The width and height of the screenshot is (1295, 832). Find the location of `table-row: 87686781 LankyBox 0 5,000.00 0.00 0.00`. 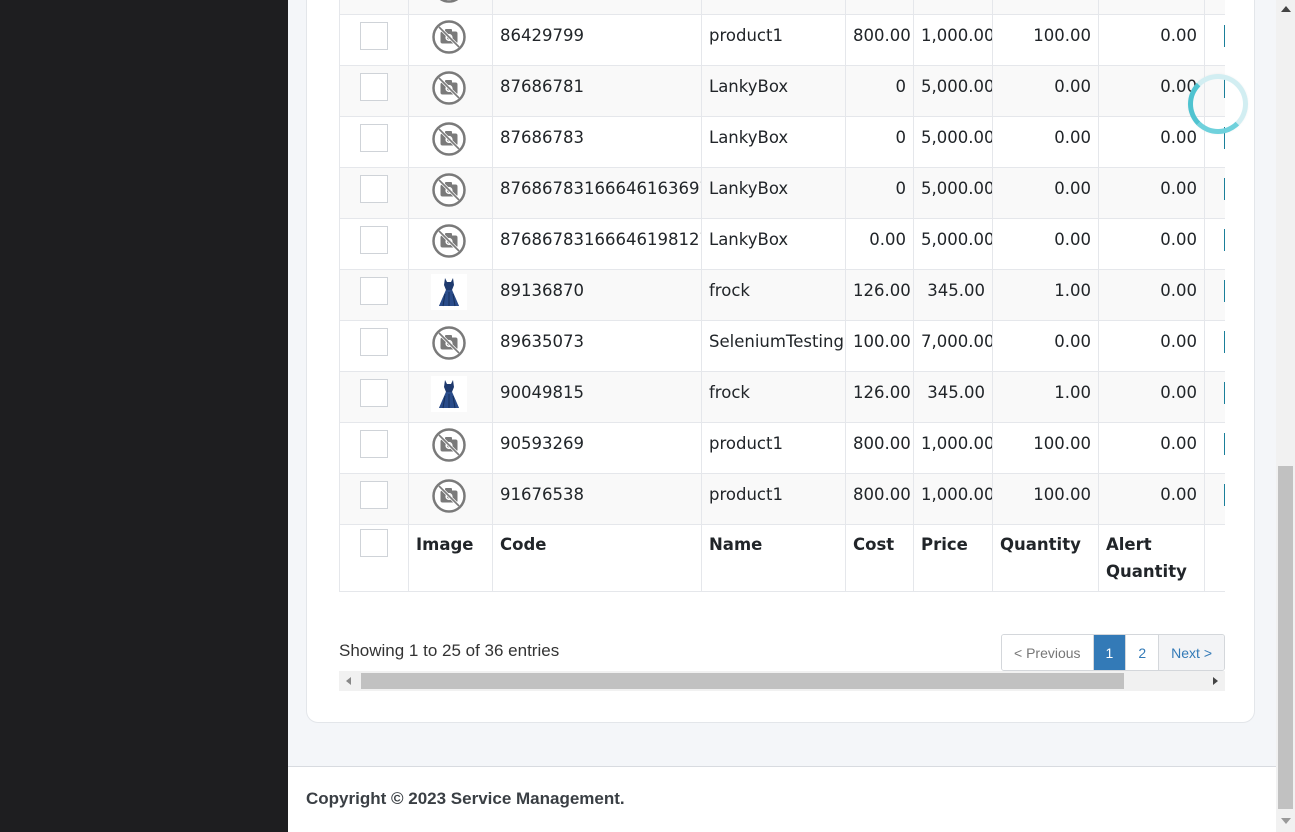

table-row: 87686781 LankyBox 0 5,000.00 0.00 0.00 is located at coordinates (782, 91).